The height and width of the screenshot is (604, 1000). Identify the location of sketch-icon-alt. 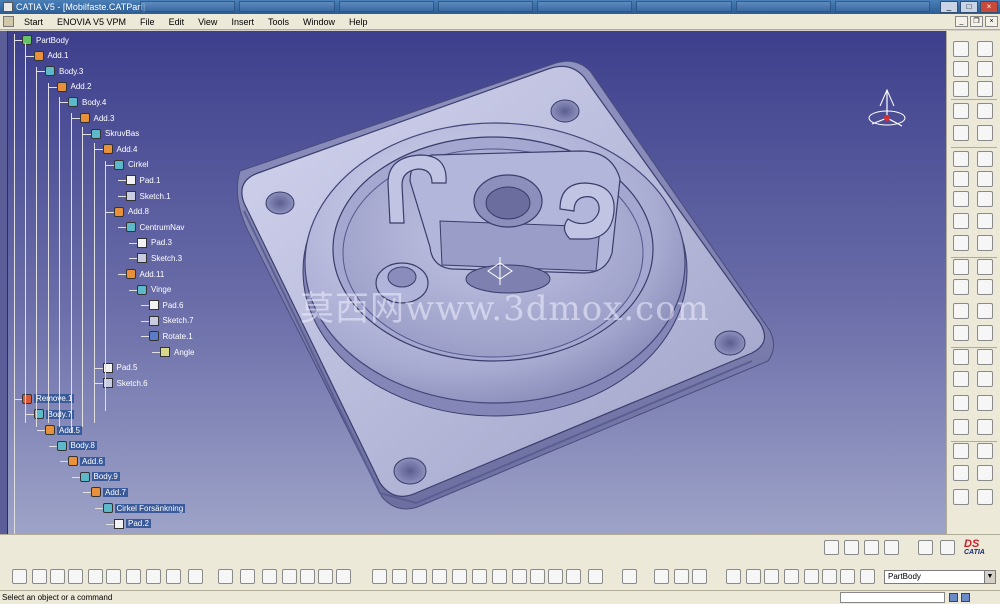
(985, 111).